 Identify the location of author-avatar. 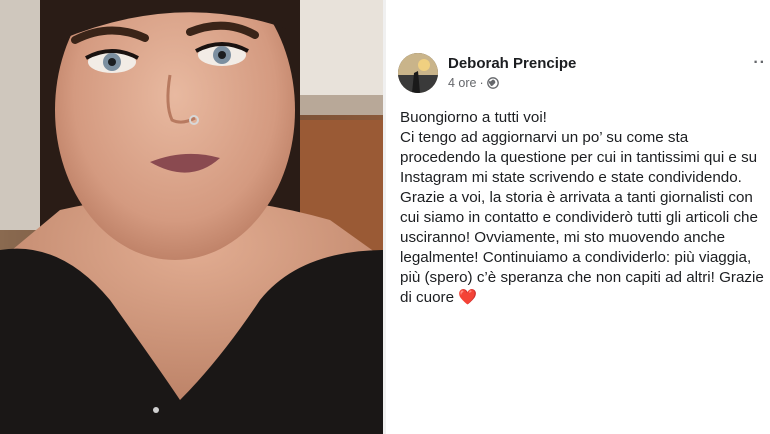
(418, 73).